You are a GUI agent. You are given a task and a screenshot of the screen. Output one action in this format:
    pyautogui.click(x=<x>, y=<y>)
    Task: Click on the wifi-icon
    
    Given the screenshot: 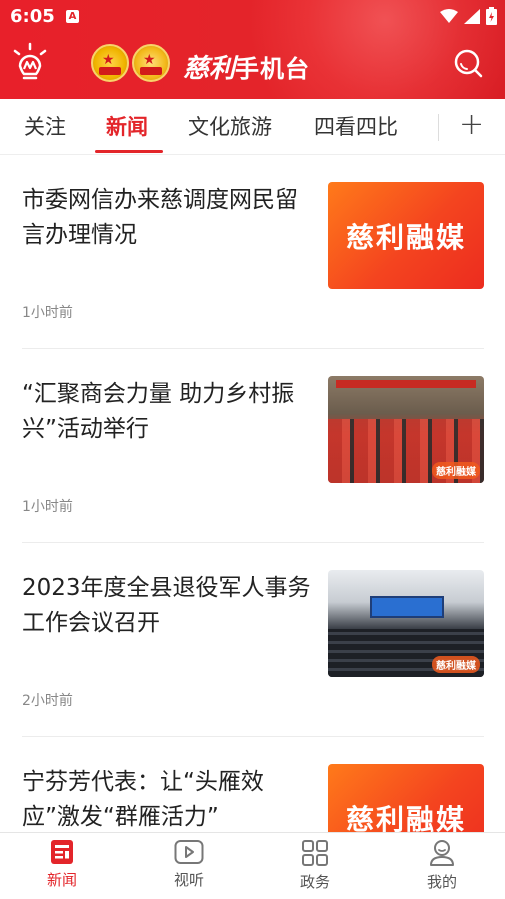 What is the action you would take?
    pyautogui.click(x=449, y=15)
    